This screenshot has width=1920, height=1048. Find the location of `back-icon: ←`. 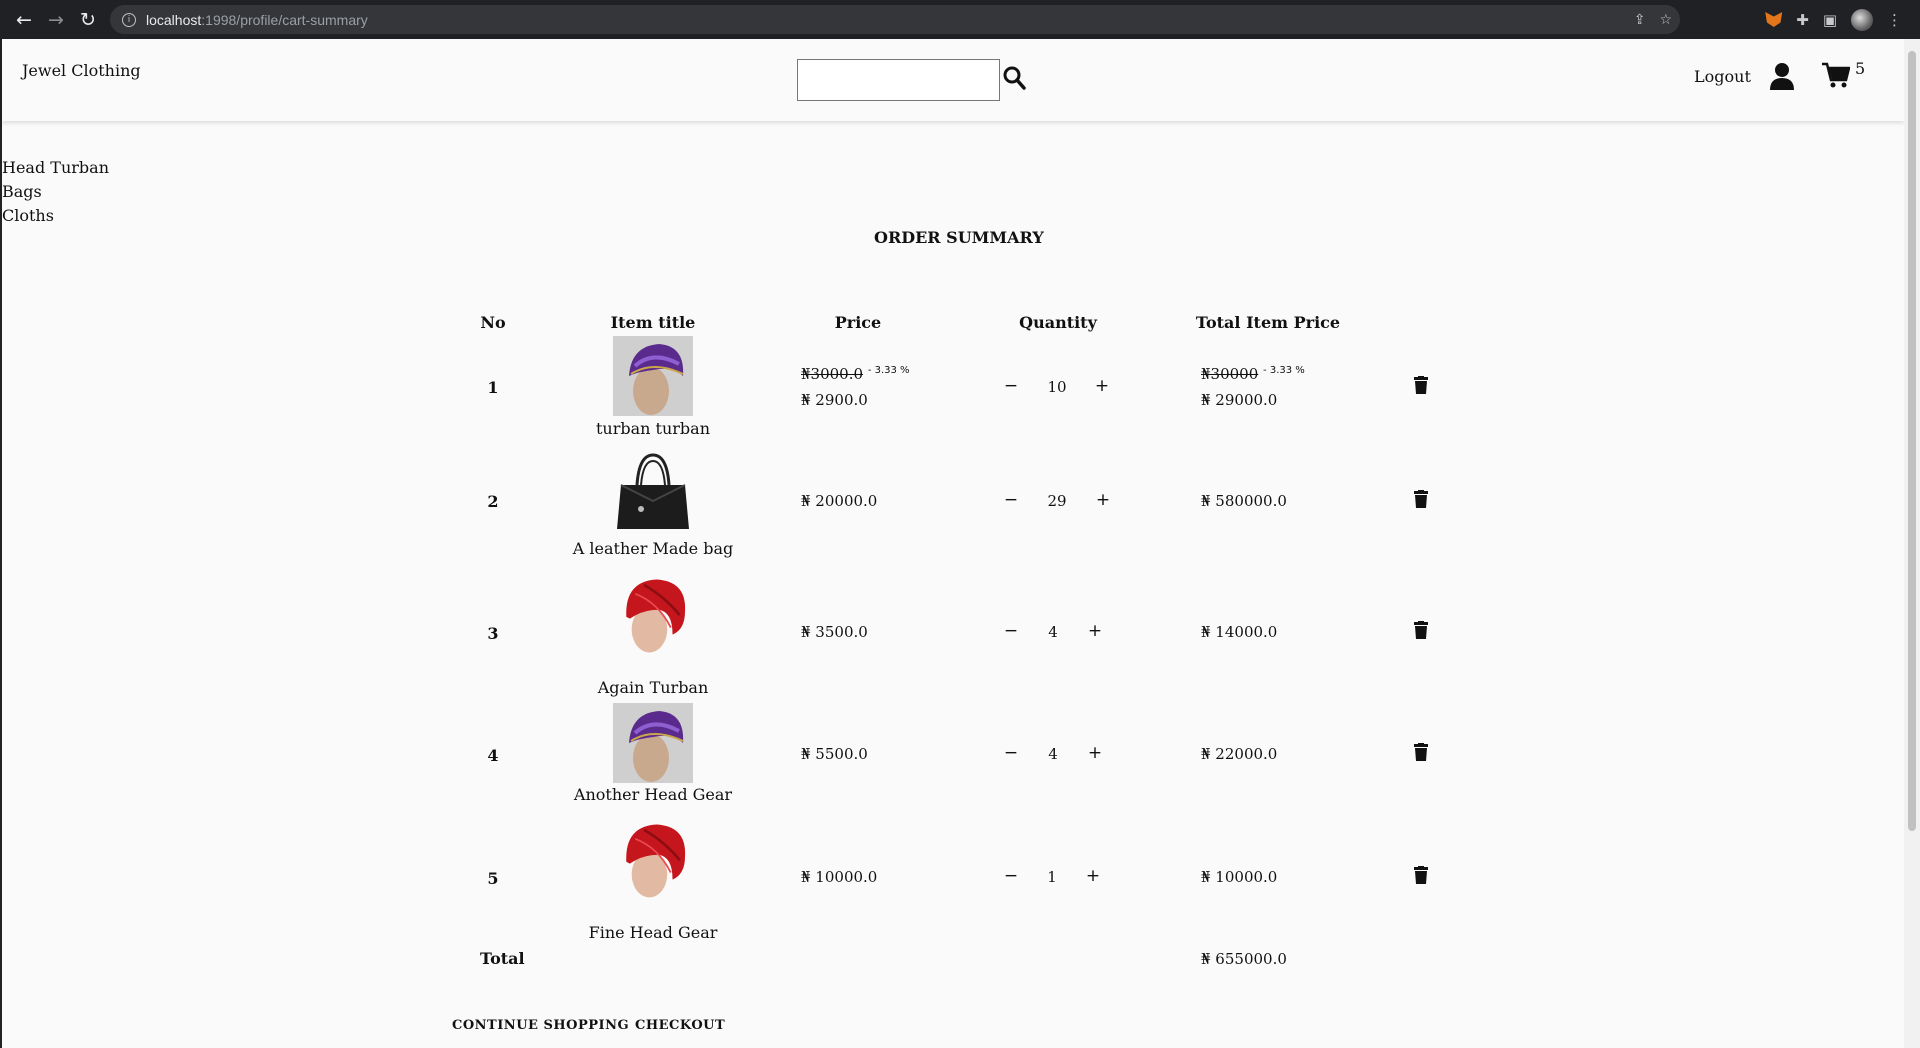

back-icon: ← is located at coordinates (24, 19).